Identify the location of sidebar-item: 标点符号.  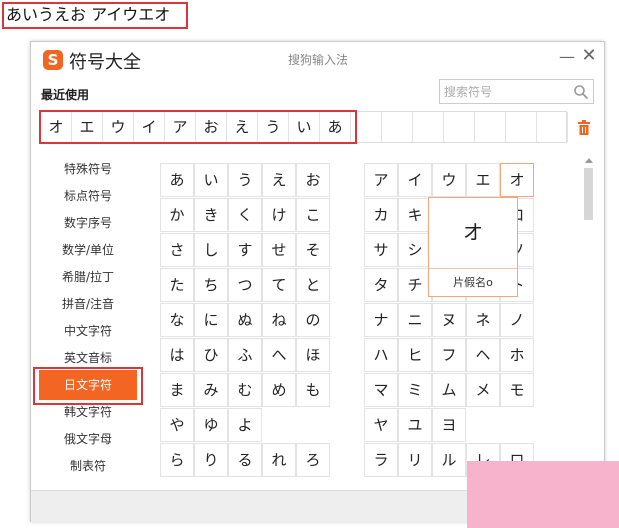
(88, 196).